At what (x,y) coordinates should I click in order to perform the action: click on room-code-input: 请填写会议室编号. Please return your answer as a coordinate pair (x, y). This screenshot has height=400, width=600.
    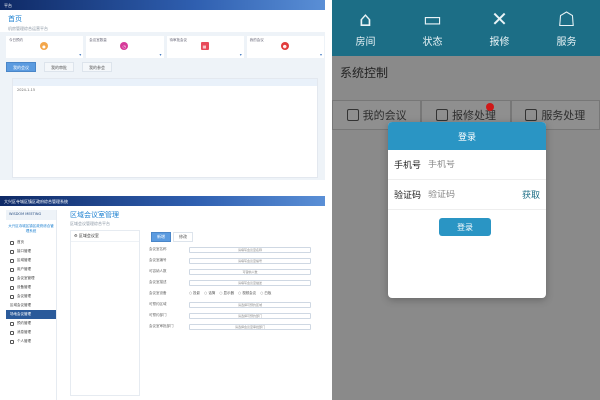
    Looking at the image, I should click on (250, 260).